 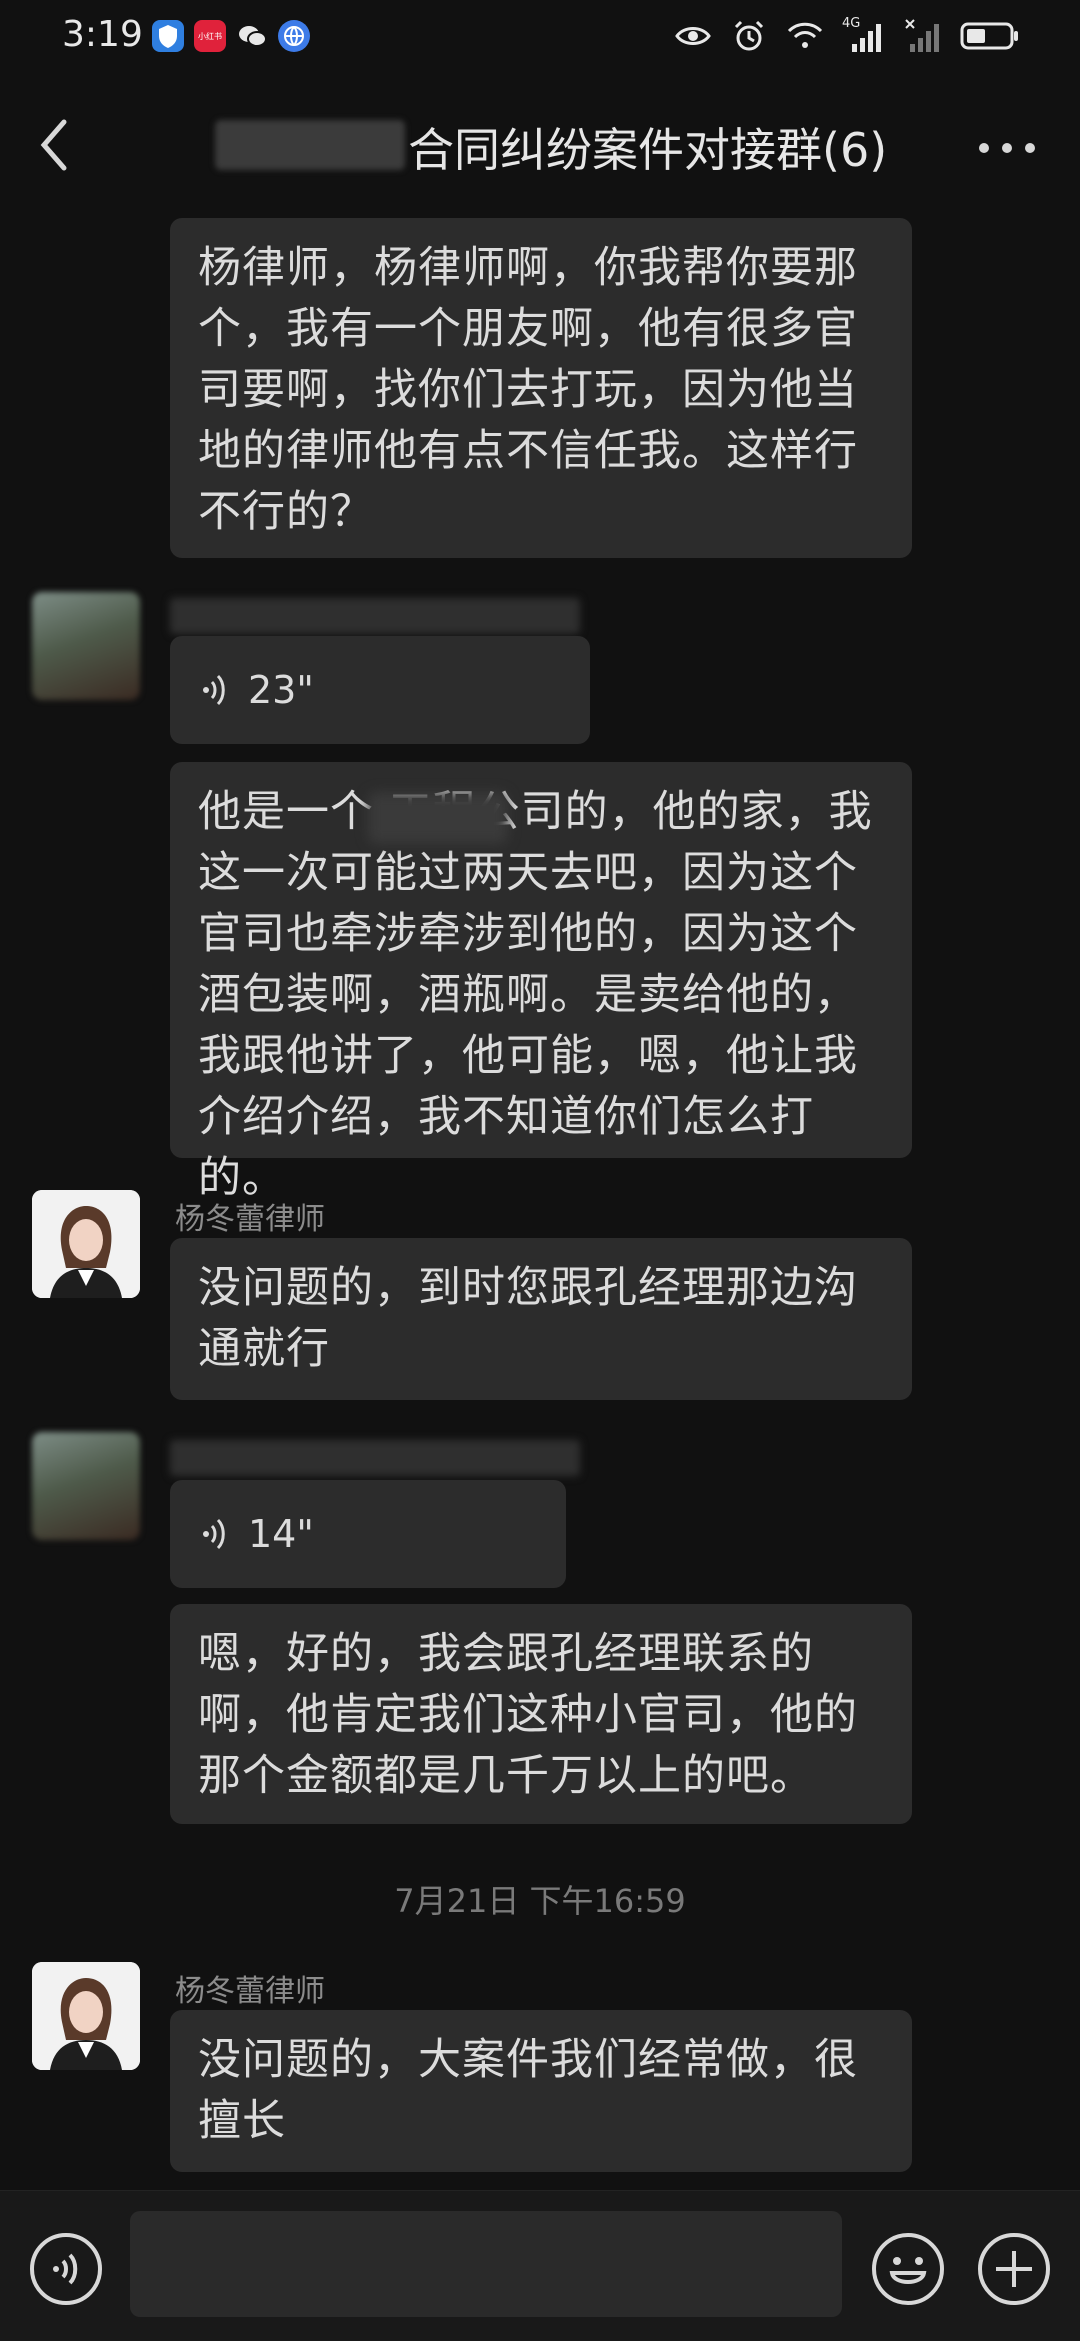 What do you see at coordinates (1014, 2269) in the screenshot?
I see `plus-icon` at bounding box center [1014, 2269].